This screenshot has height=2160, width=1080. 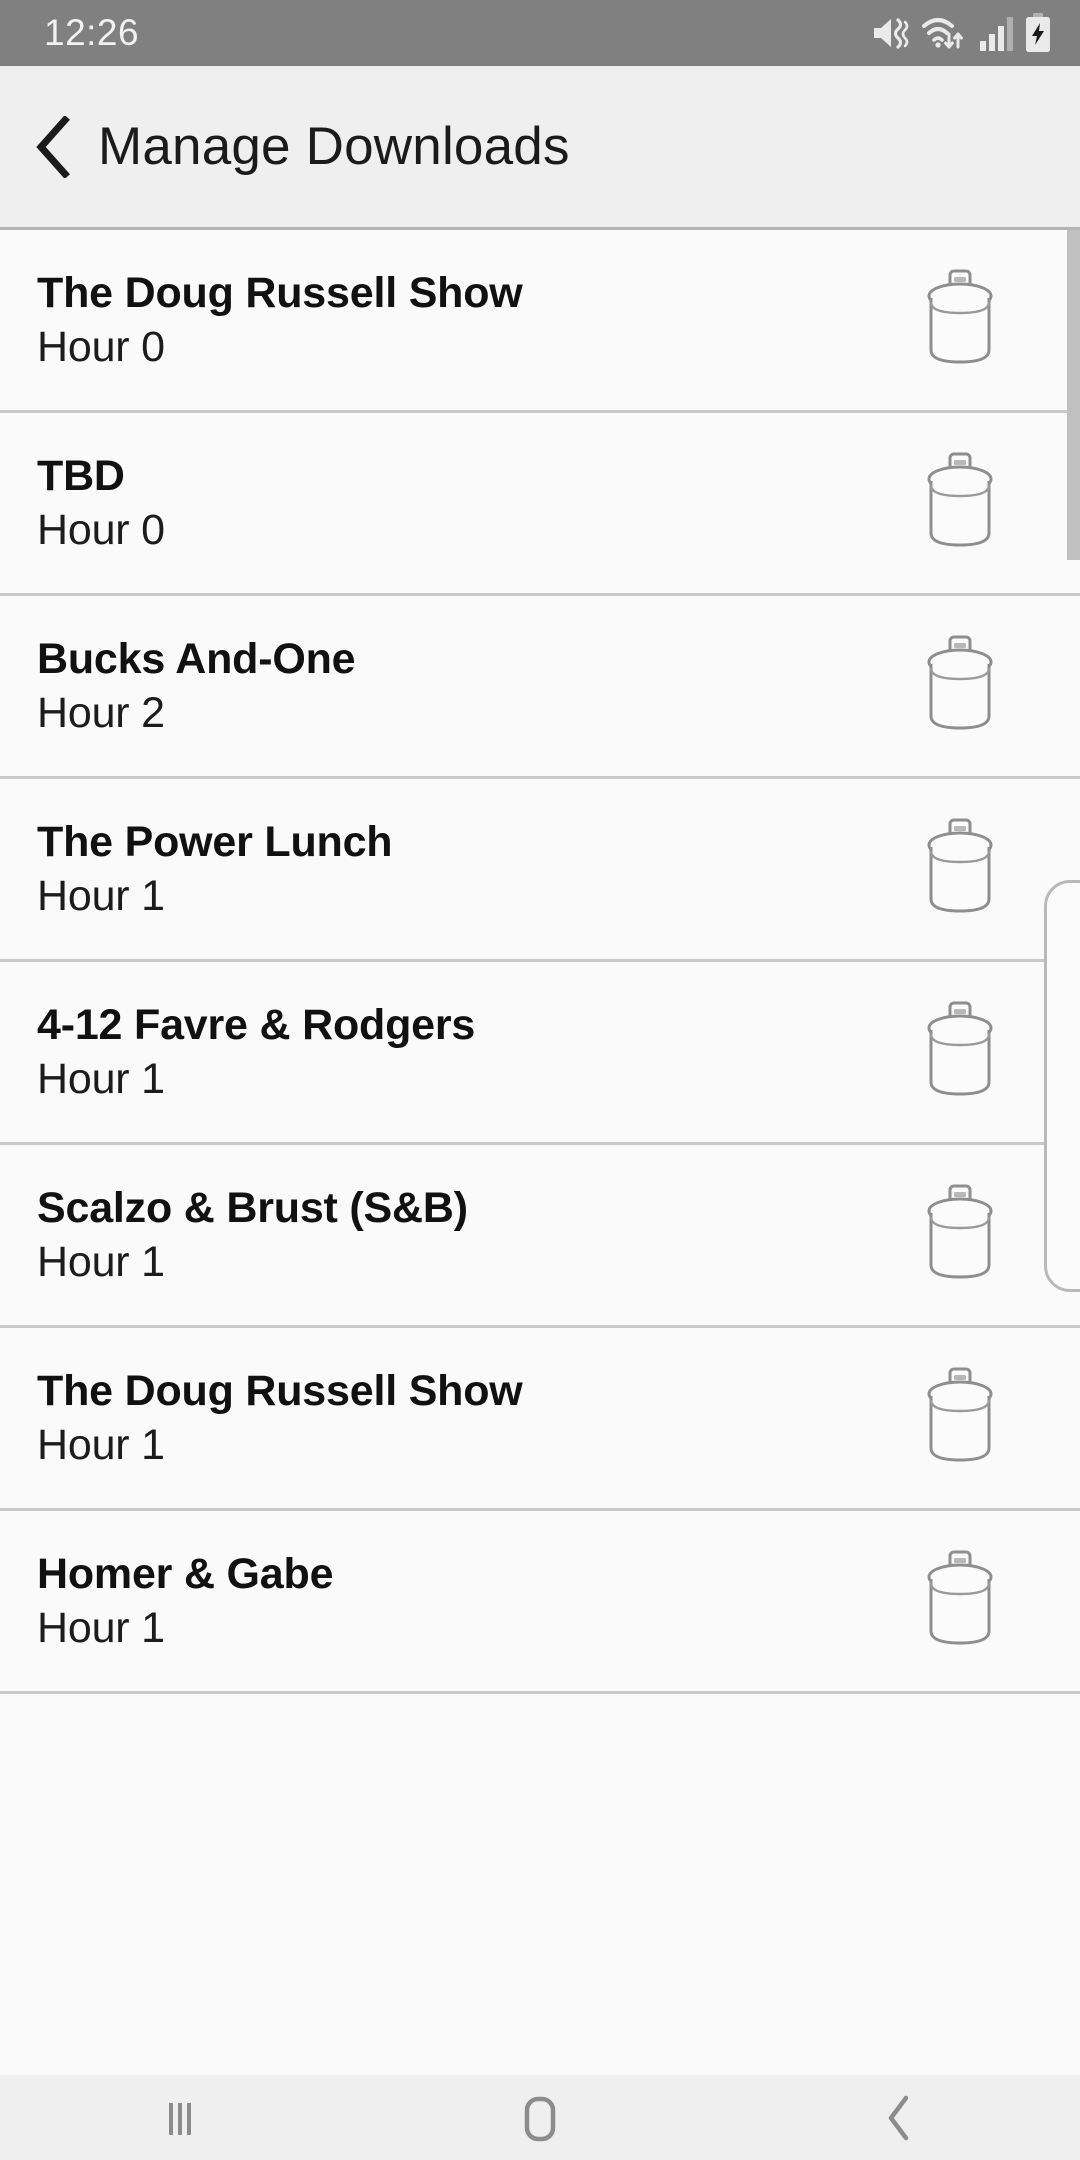 I want to click on download-list-item: TBD Hour 0, so click(x=540, y=504).